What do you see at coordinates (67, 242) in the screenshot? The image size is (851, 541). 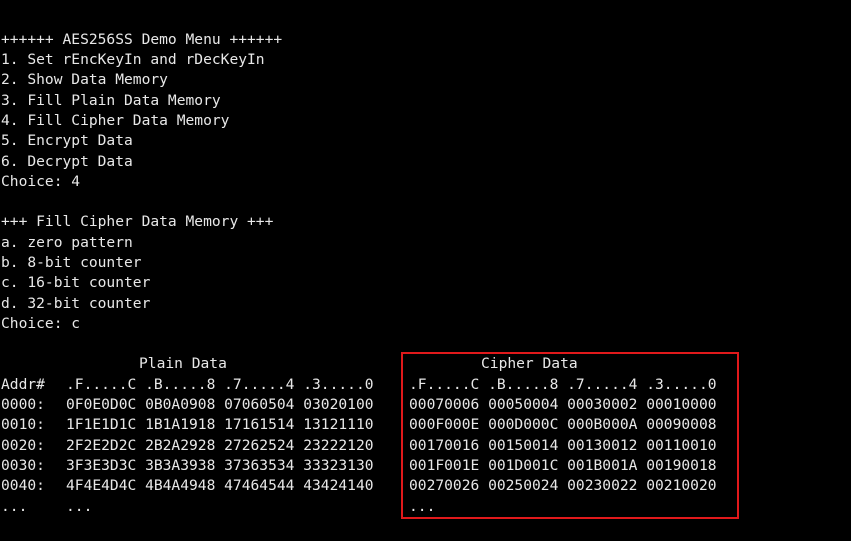 I see `submenu-item-a: a. zero pattern` at bounding box center [67, 242].